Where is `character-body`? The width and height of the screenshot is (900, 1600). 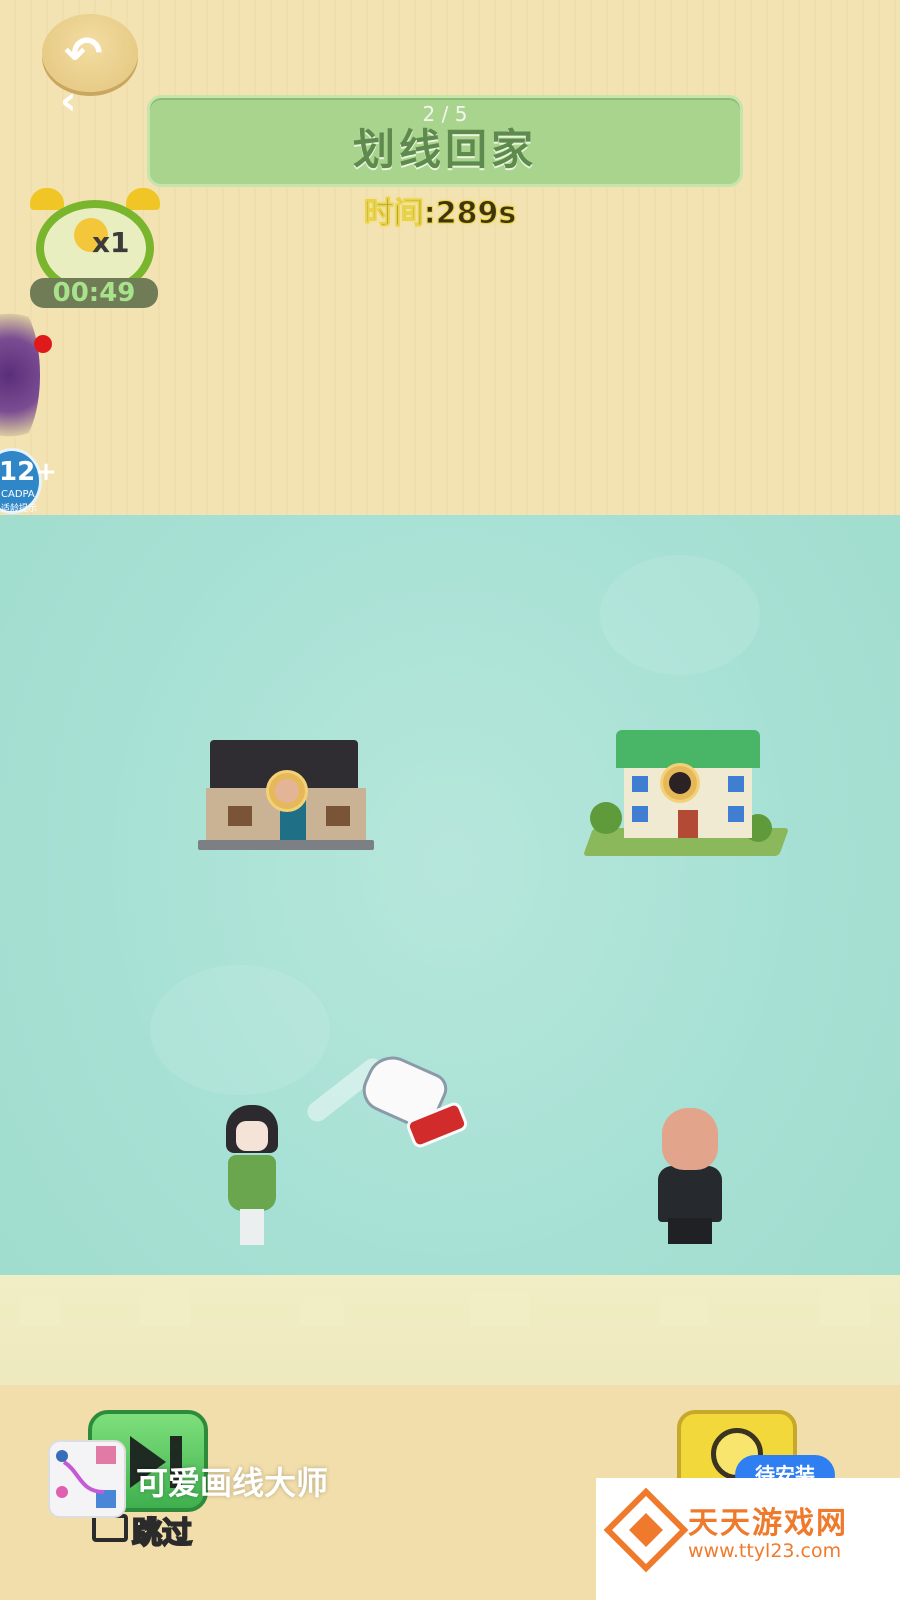 character-body is located at coordinates (690, 1194).